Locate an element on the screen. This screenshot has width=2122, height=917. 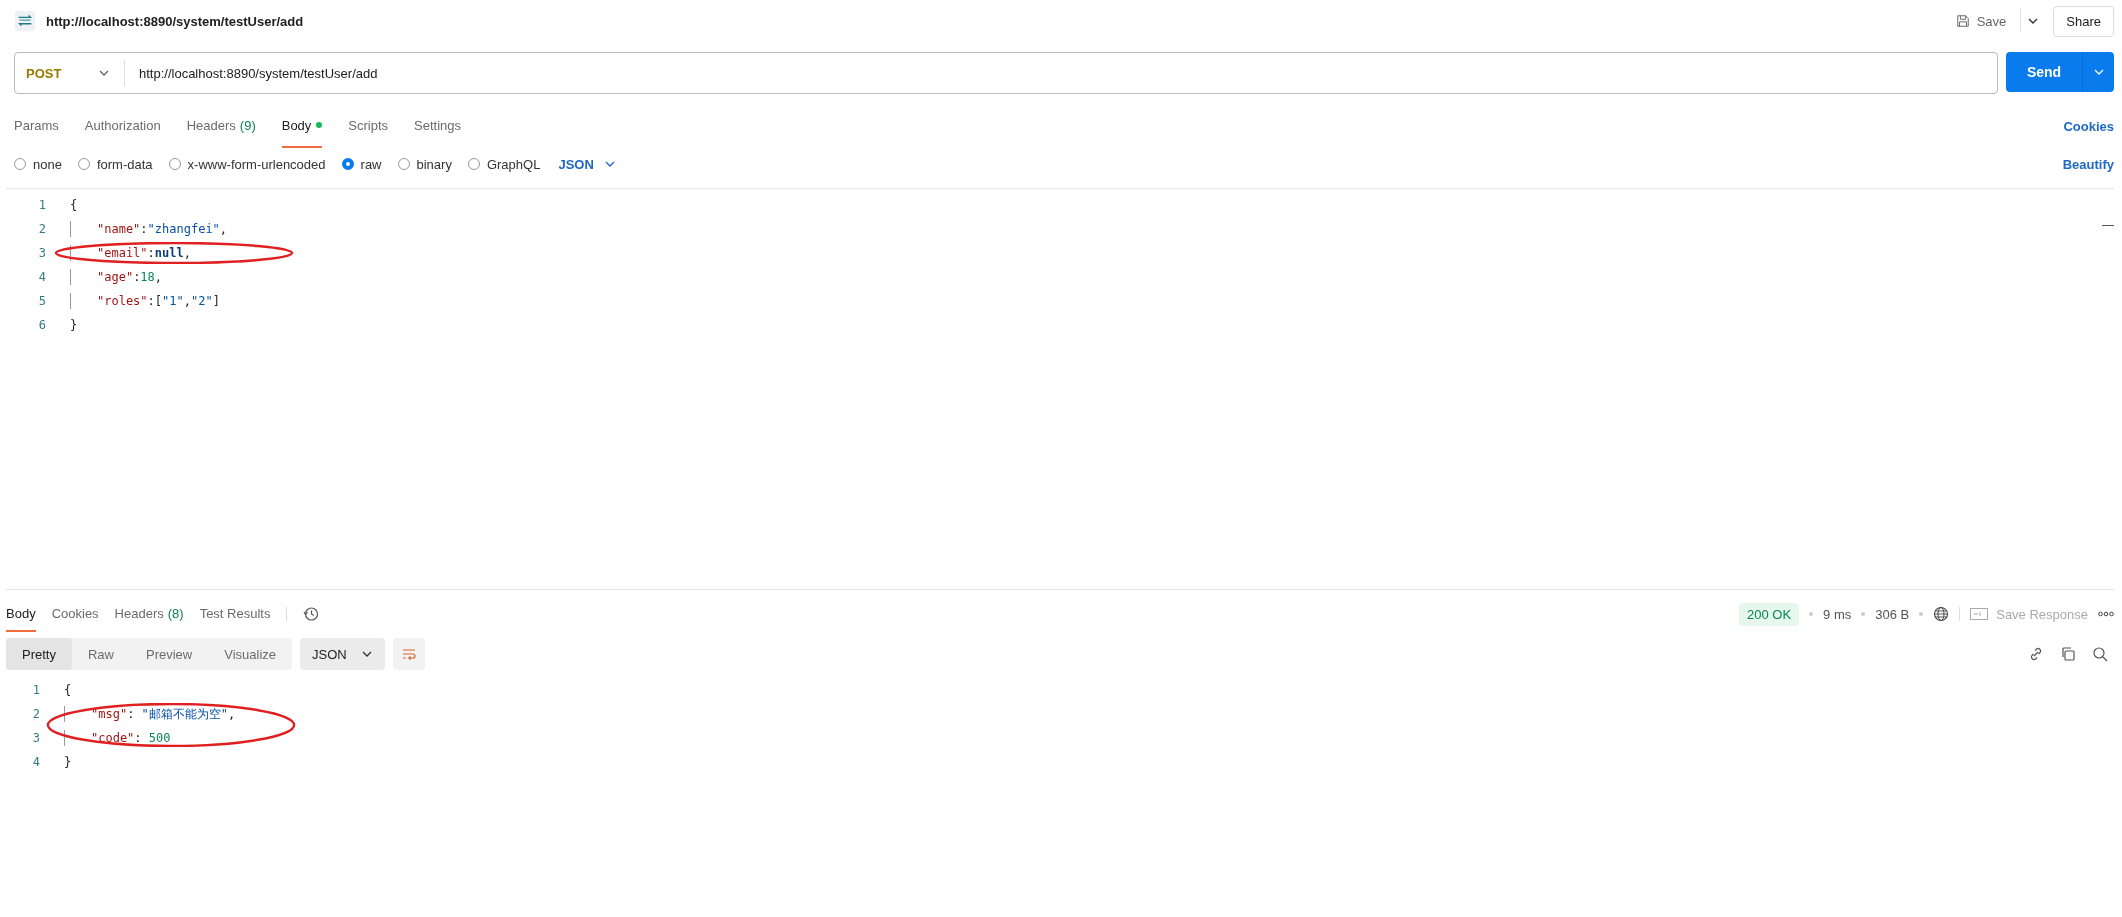
request-url-bar: POST http://localhost:8890/system/testUser/add is located at coordinates (1006, 73).